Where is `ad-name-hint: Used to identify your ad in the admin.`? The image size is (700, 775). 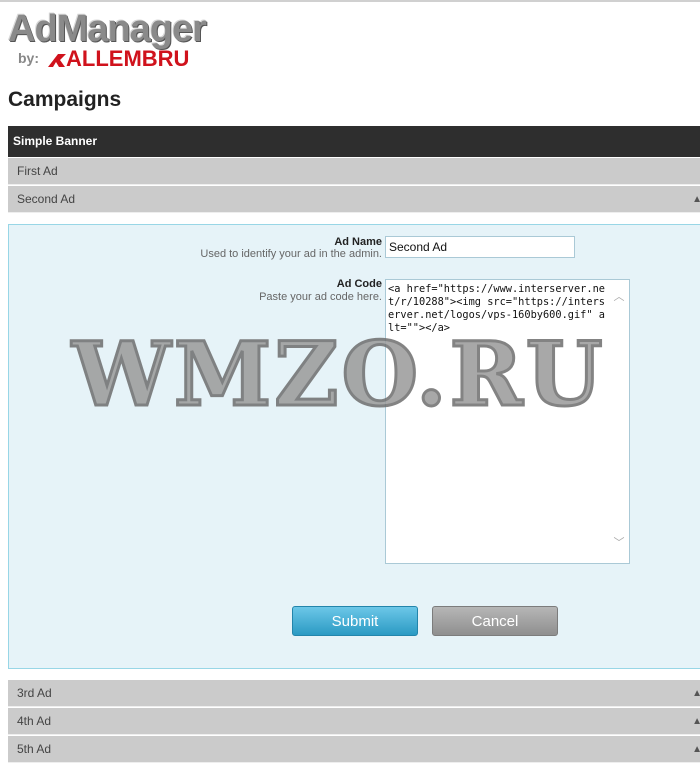 ad-name-hint: Used to identify your ad in the admin. is located at coordinates (291, 254).